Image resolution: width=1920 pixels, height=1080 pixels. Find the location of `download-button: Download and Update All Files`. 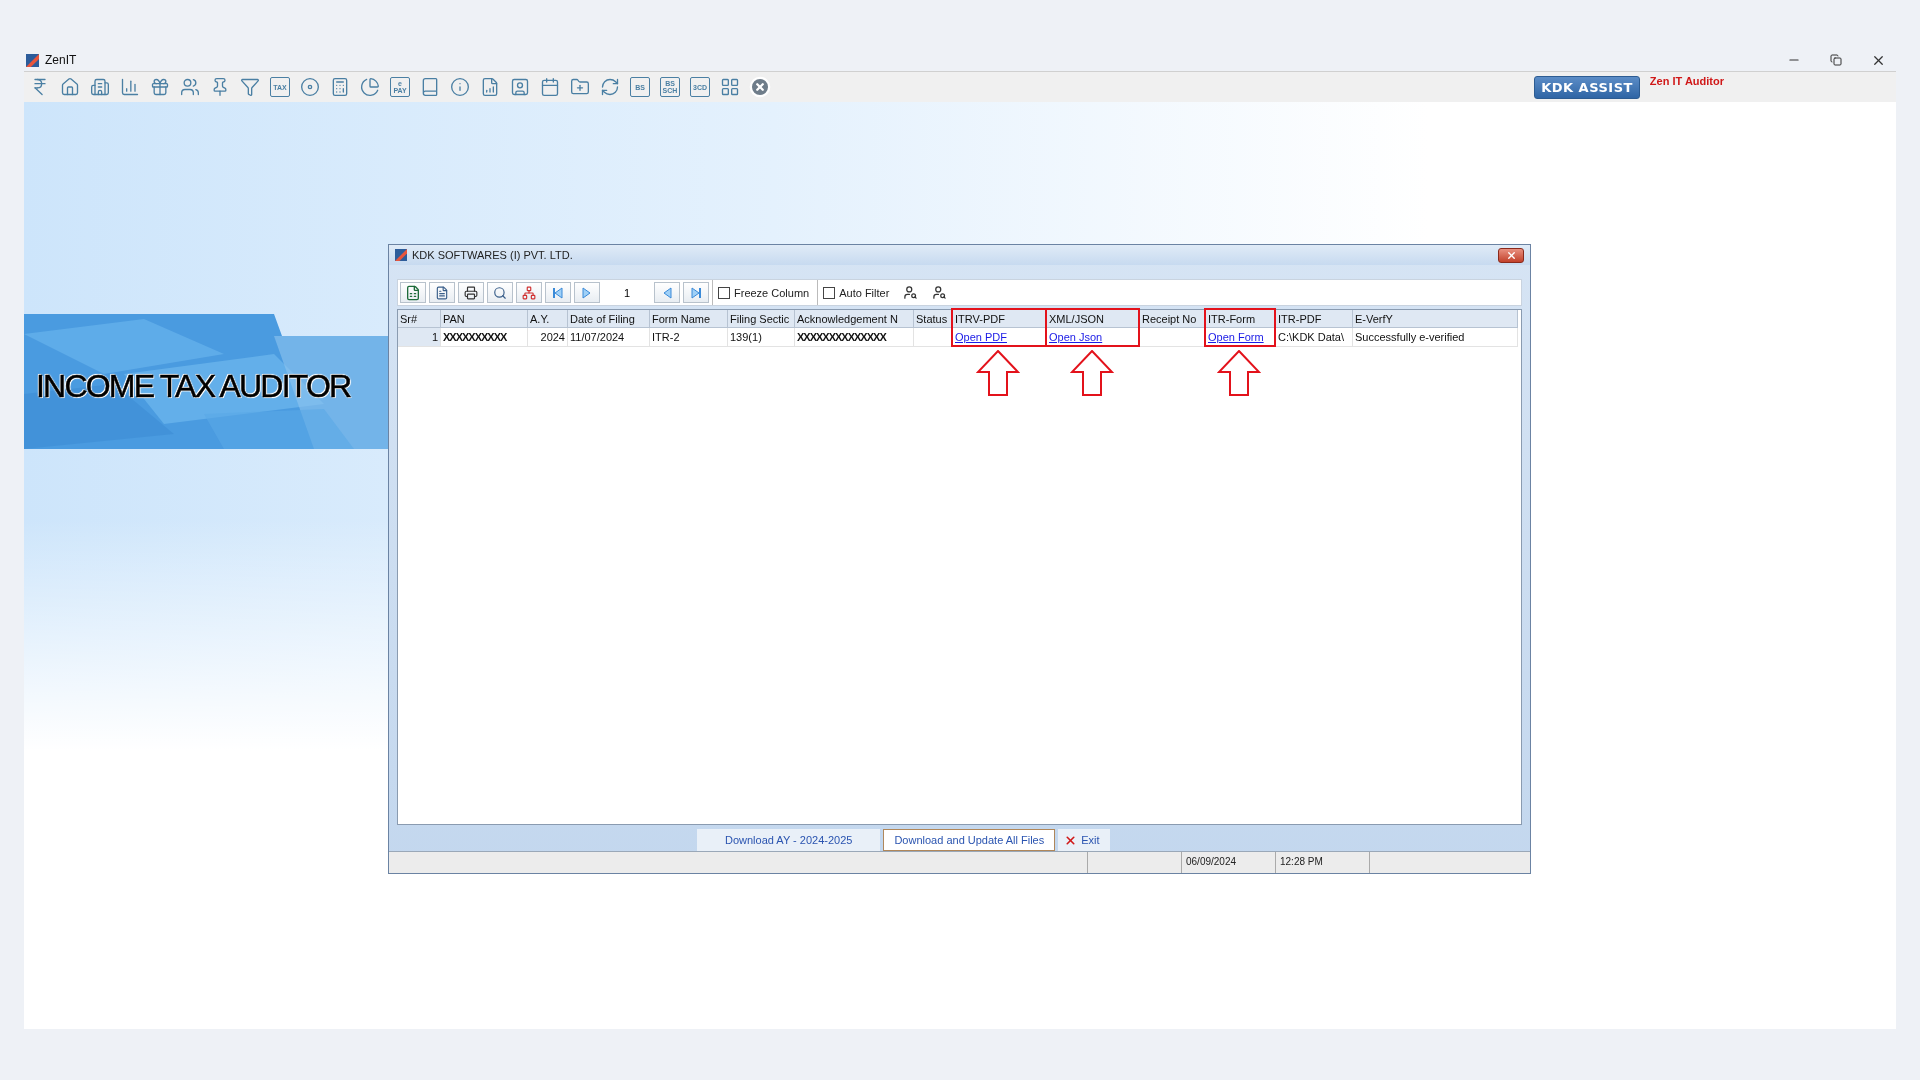

download-button: Download and Update All Files is located at coordinates (969, 840).